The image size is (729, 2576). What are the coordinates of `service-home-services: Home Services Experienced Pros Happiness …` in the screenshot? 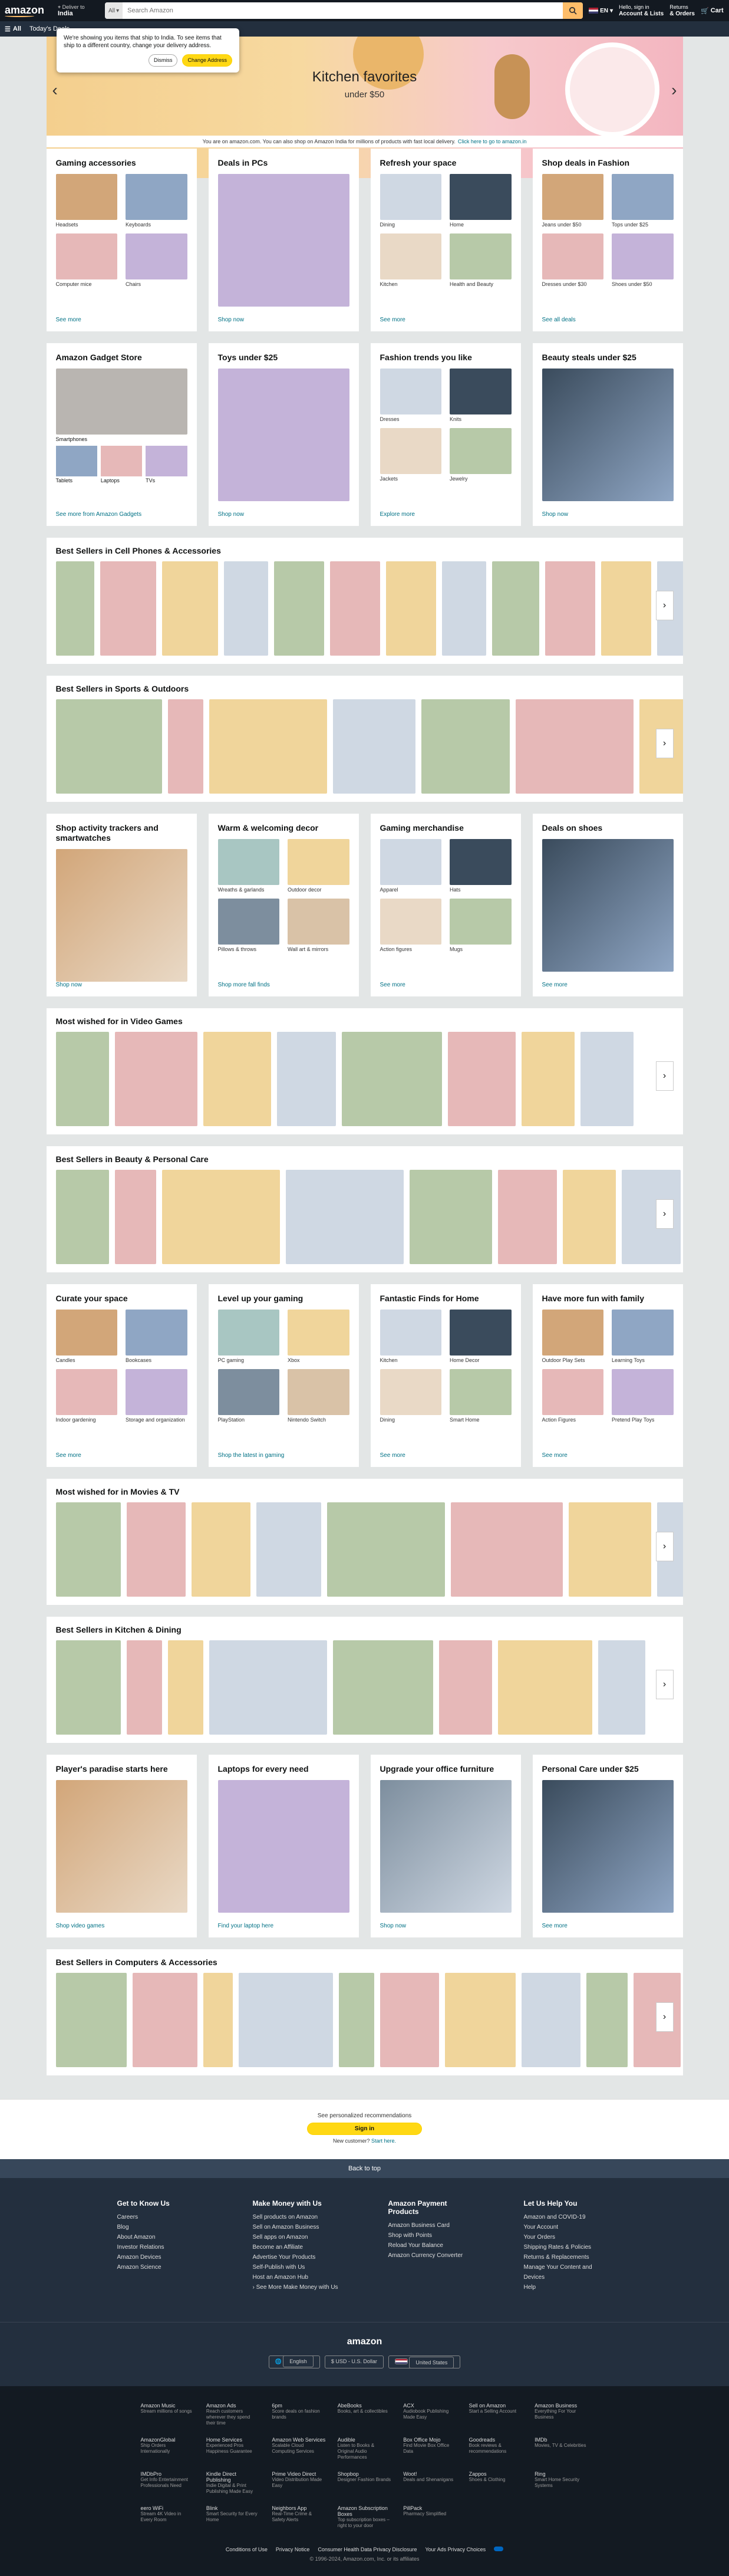 It's located at (233, 2449).